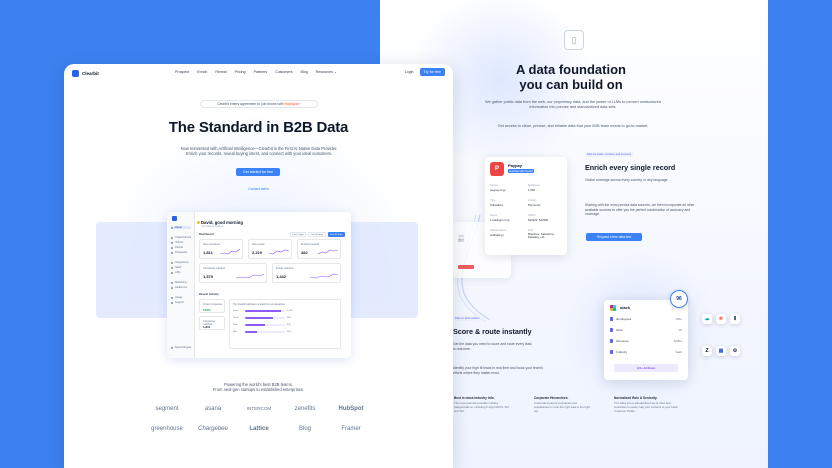 The width and height of the screenshot is (832, 468). What do you see at coordinates (707, 319) in the screenshot?
I see `salesforce-icon: ☁` at bounding box center [707, 319].